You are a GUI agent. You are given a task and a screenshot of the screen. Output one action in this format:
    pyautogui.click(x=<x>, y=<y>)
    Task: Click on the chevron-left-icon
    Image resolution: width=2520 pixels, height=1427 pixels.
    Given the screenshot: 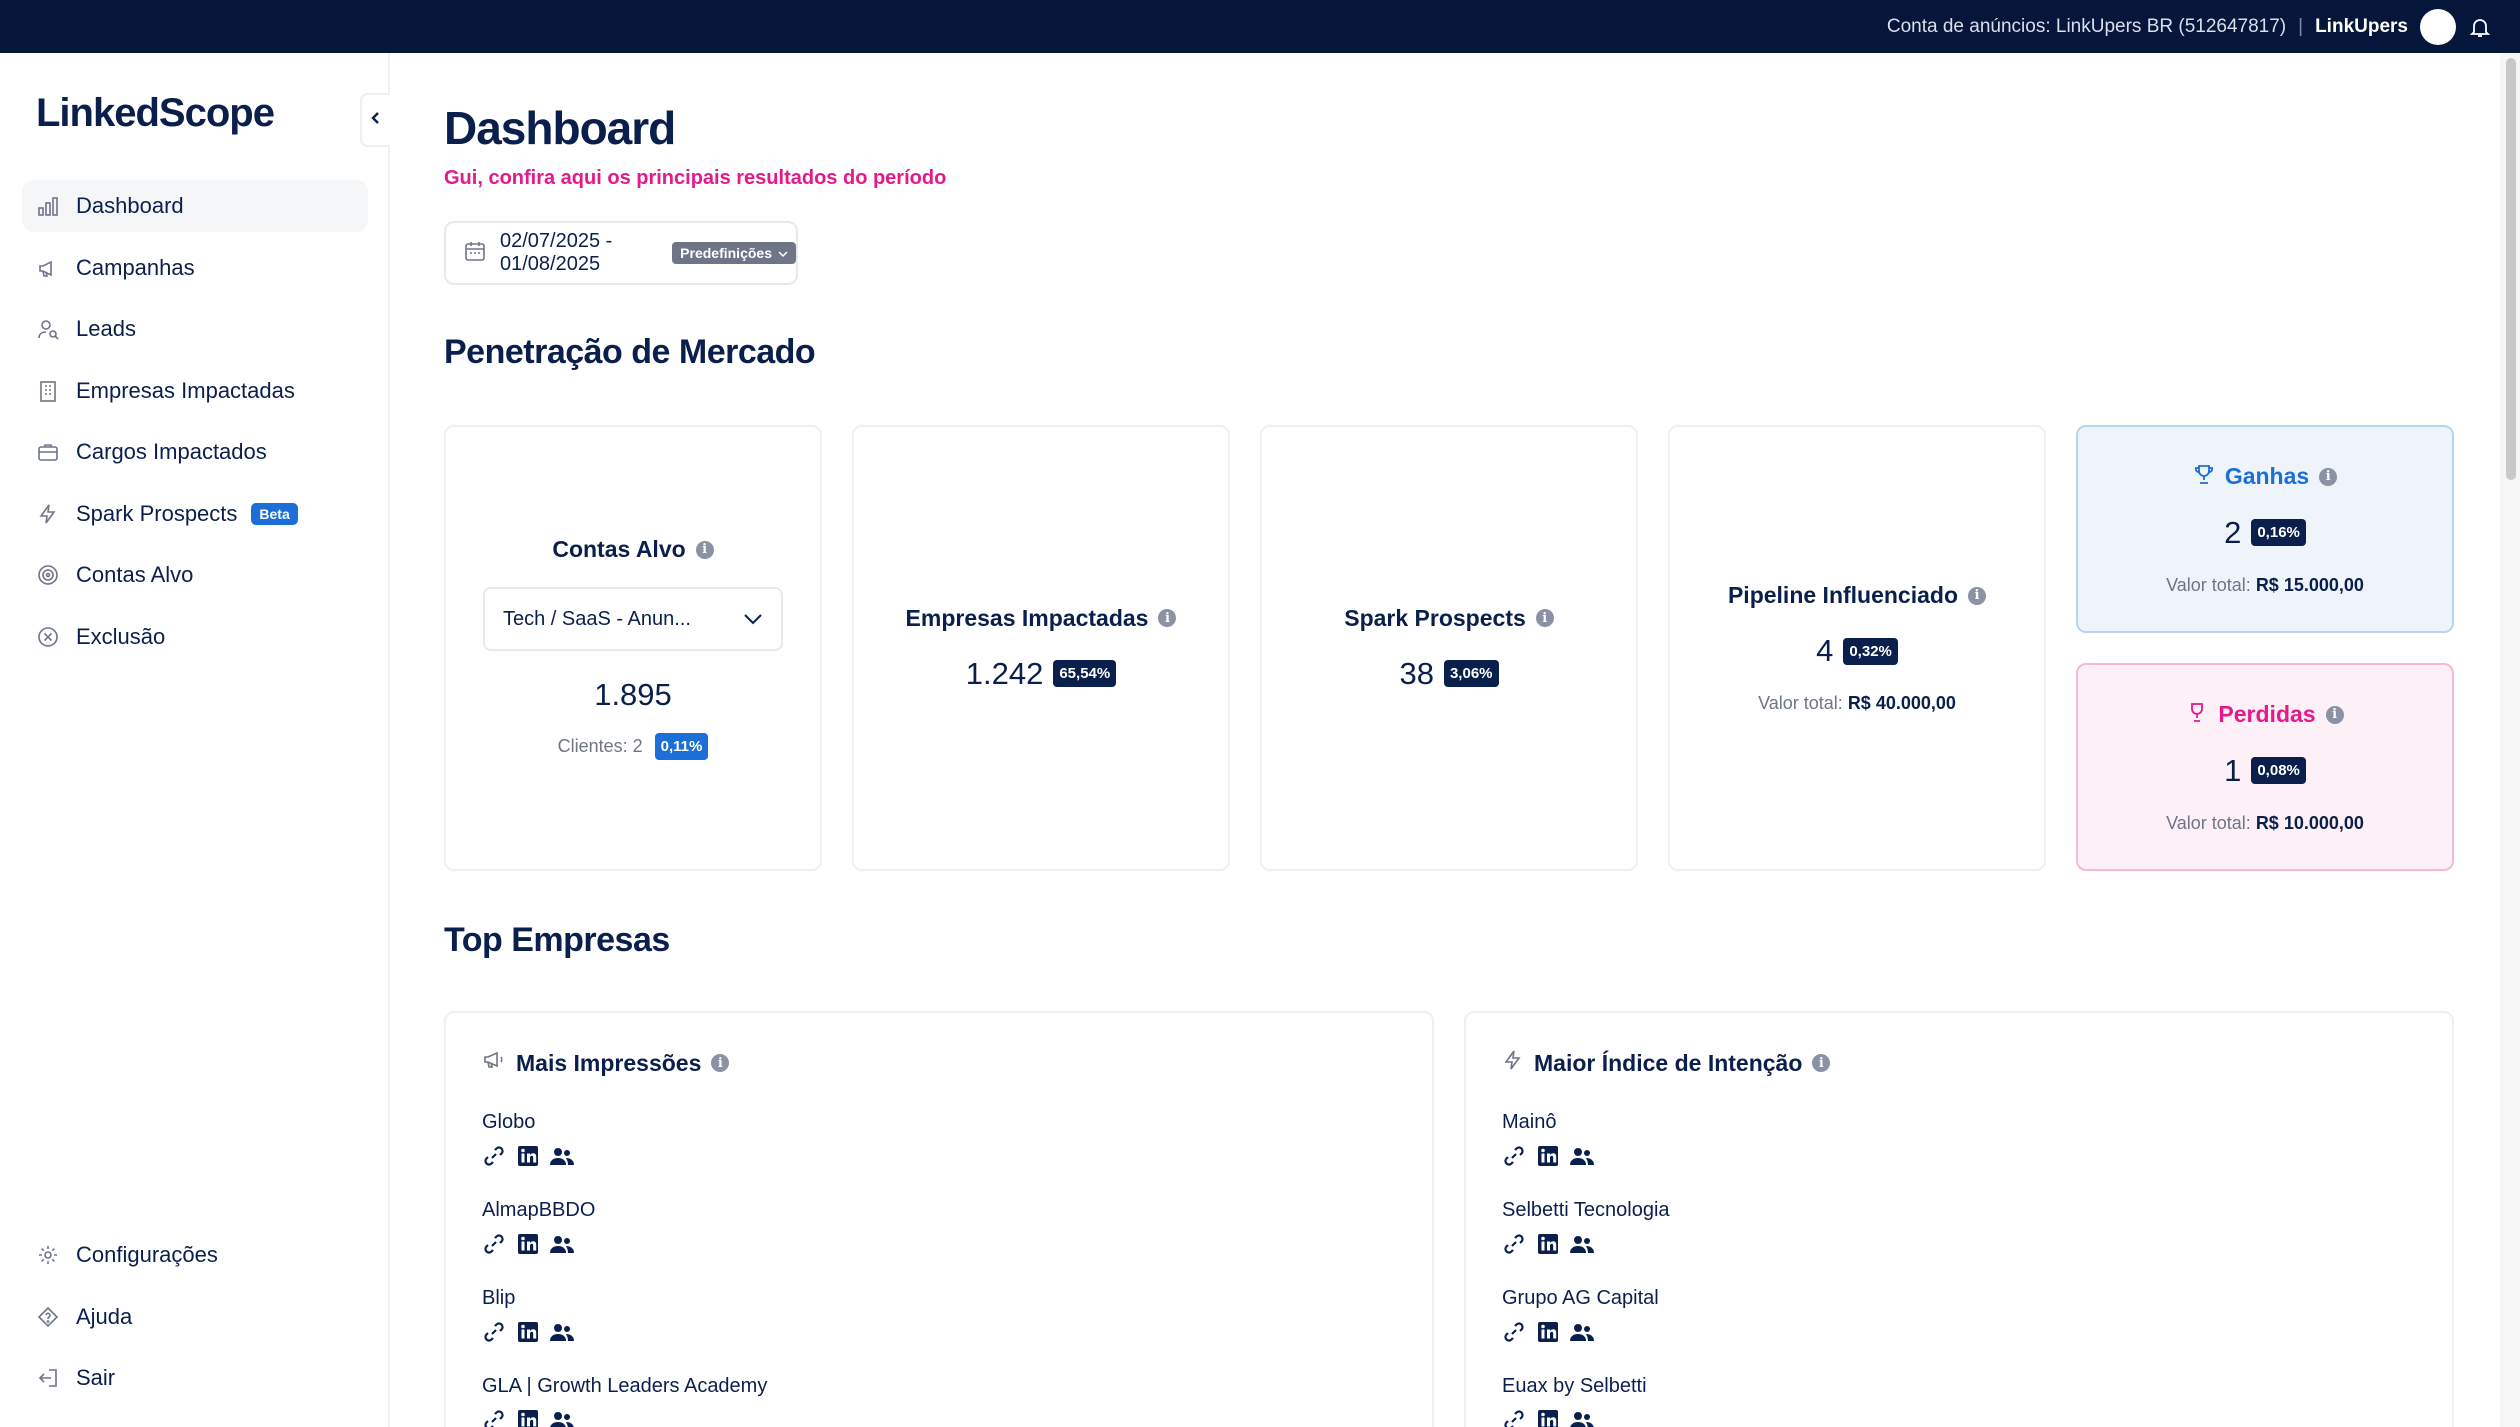 What is the action you would take?
    pyautogui.click(x=376, y=120)
    